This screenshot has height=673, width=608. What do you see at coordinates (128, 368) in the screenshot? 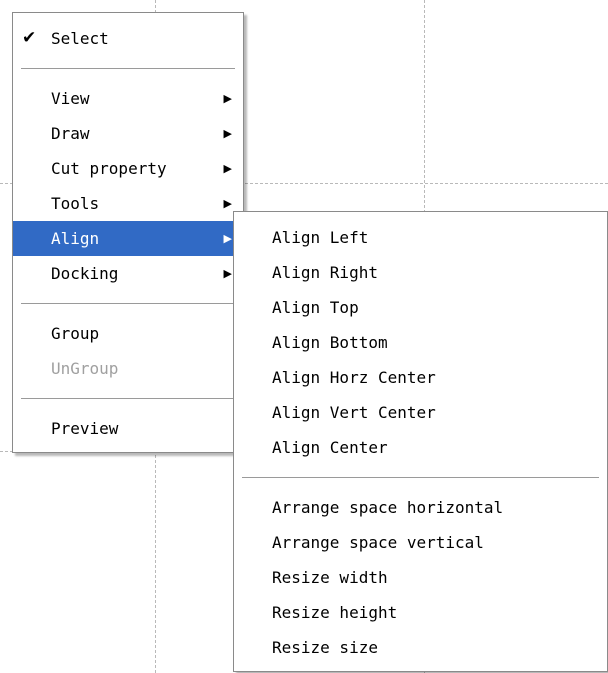
I see `menu-item-ungroup: UnGroup` at bounding box center [128, 368].